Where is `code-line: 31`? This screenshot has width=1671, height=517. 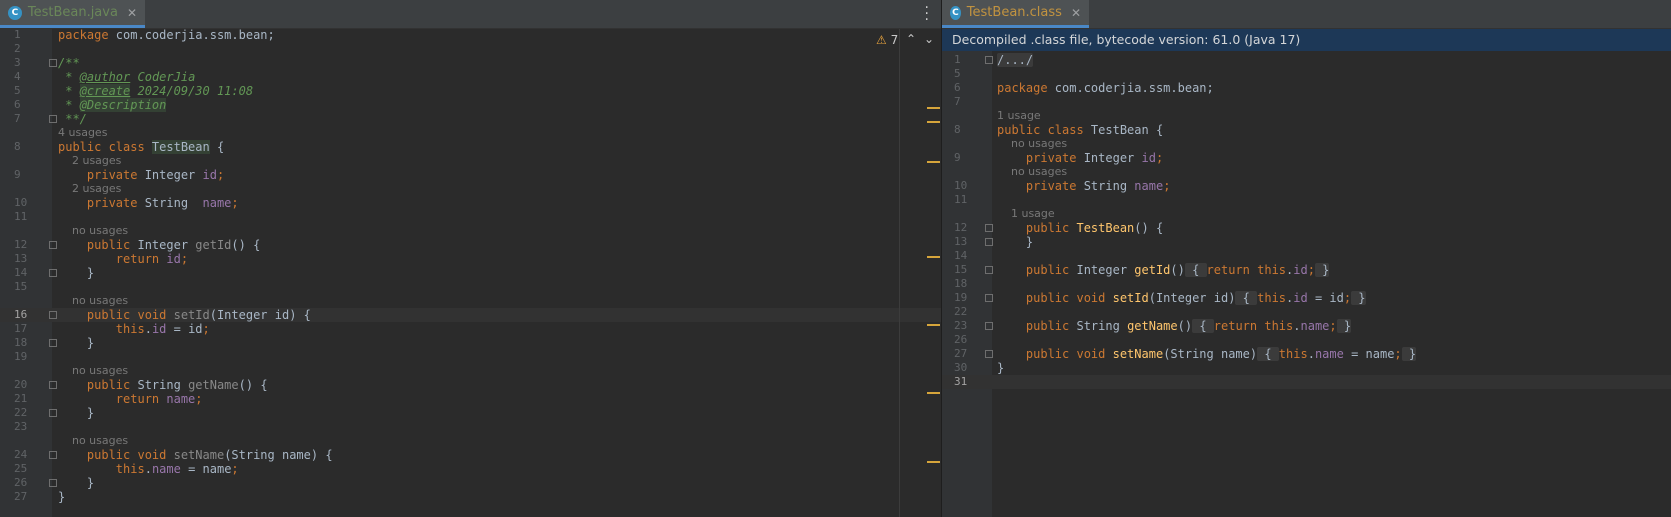 code-line: 31 is located at coordinates (1306, 382).